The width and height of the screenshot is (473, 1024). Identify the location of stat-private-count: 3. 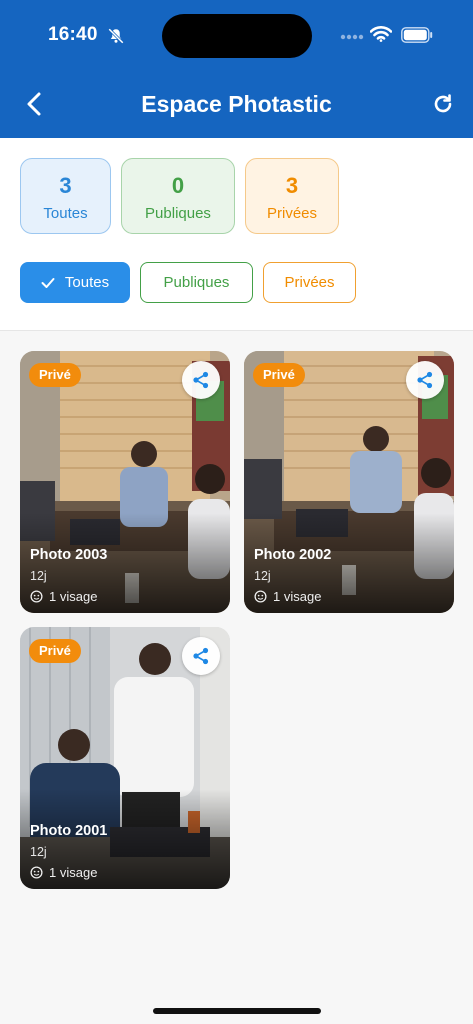
(292, 185).